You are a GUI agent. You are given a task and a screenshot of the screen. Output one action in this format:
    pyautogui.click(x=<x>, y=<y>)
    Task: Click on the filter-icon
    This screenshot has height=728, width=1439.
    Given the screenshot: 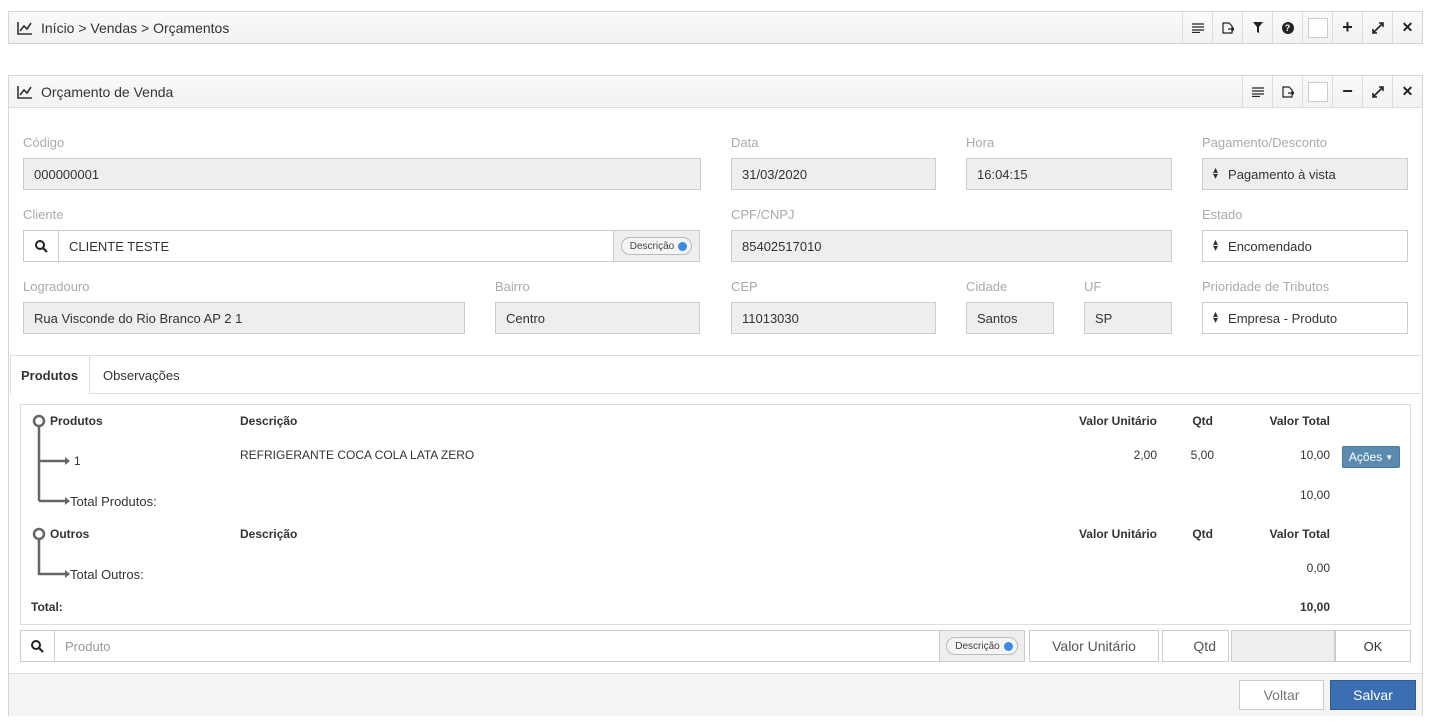 What is the action you would take?
    pyautogui.click(x=1257, y=27)
    